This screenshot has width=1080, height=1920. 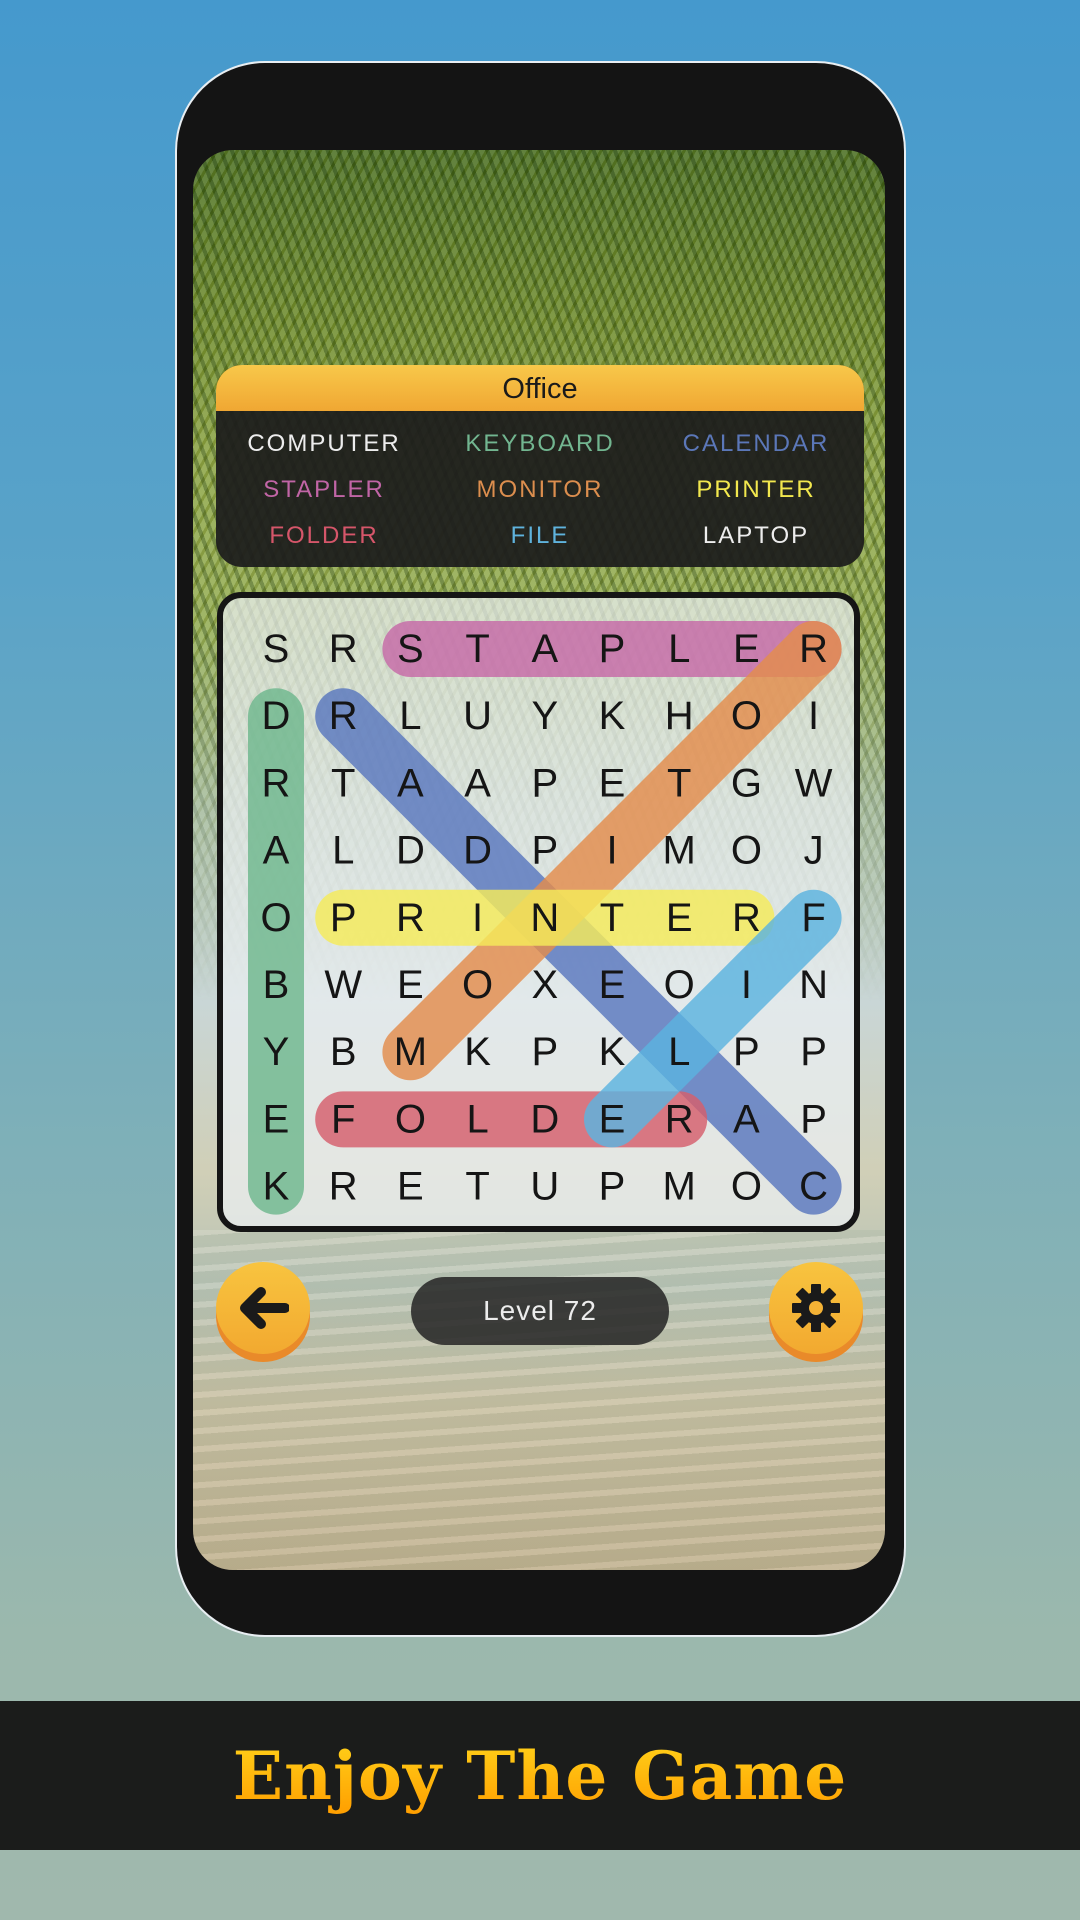 I want to click on word-item: COMPUTER, so click(x=324, y=443).